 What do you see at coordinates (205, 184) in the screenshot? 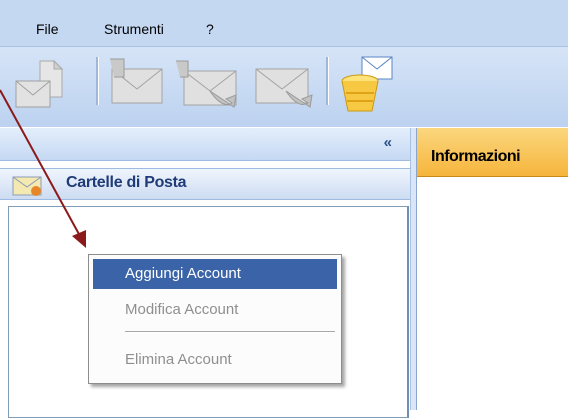
I see `folders-header: Cartelle di Posta` at bounding box center [205, 184].